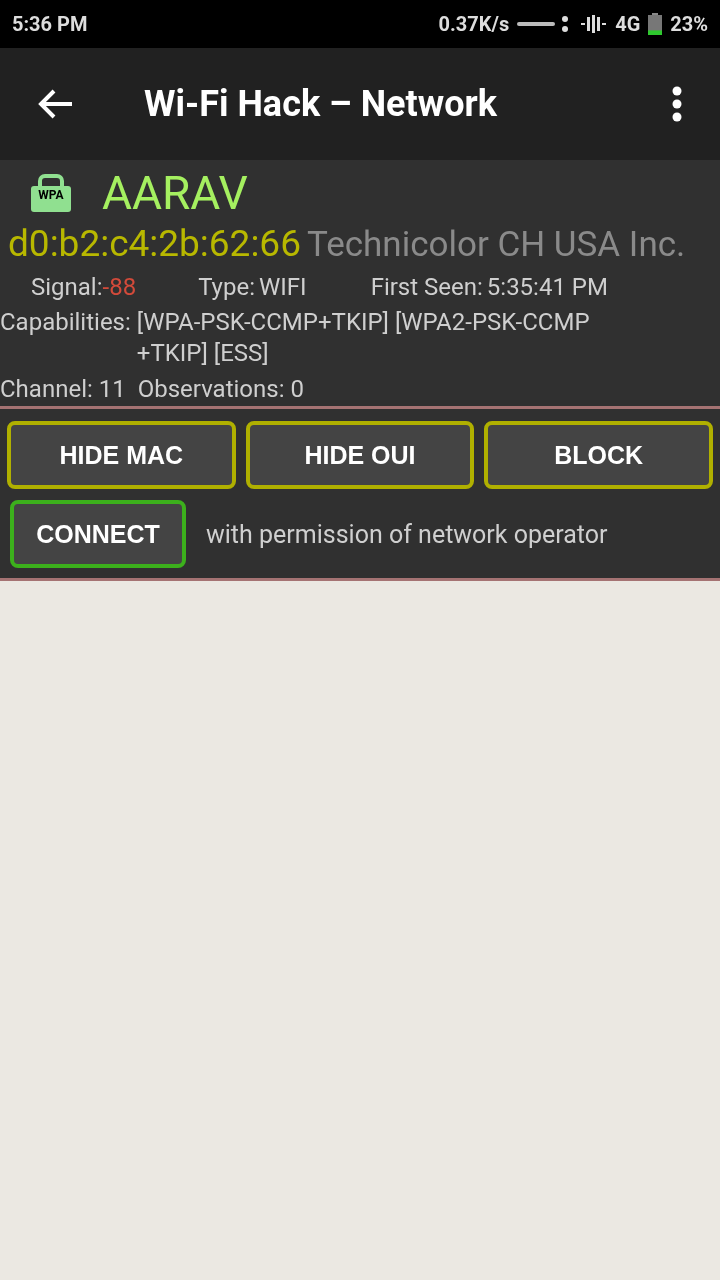 The image size is (720, 1280). Describe the element at coordinates (63, 389) in the screenshot. I see `channel-info: Channel: 11` at that location.